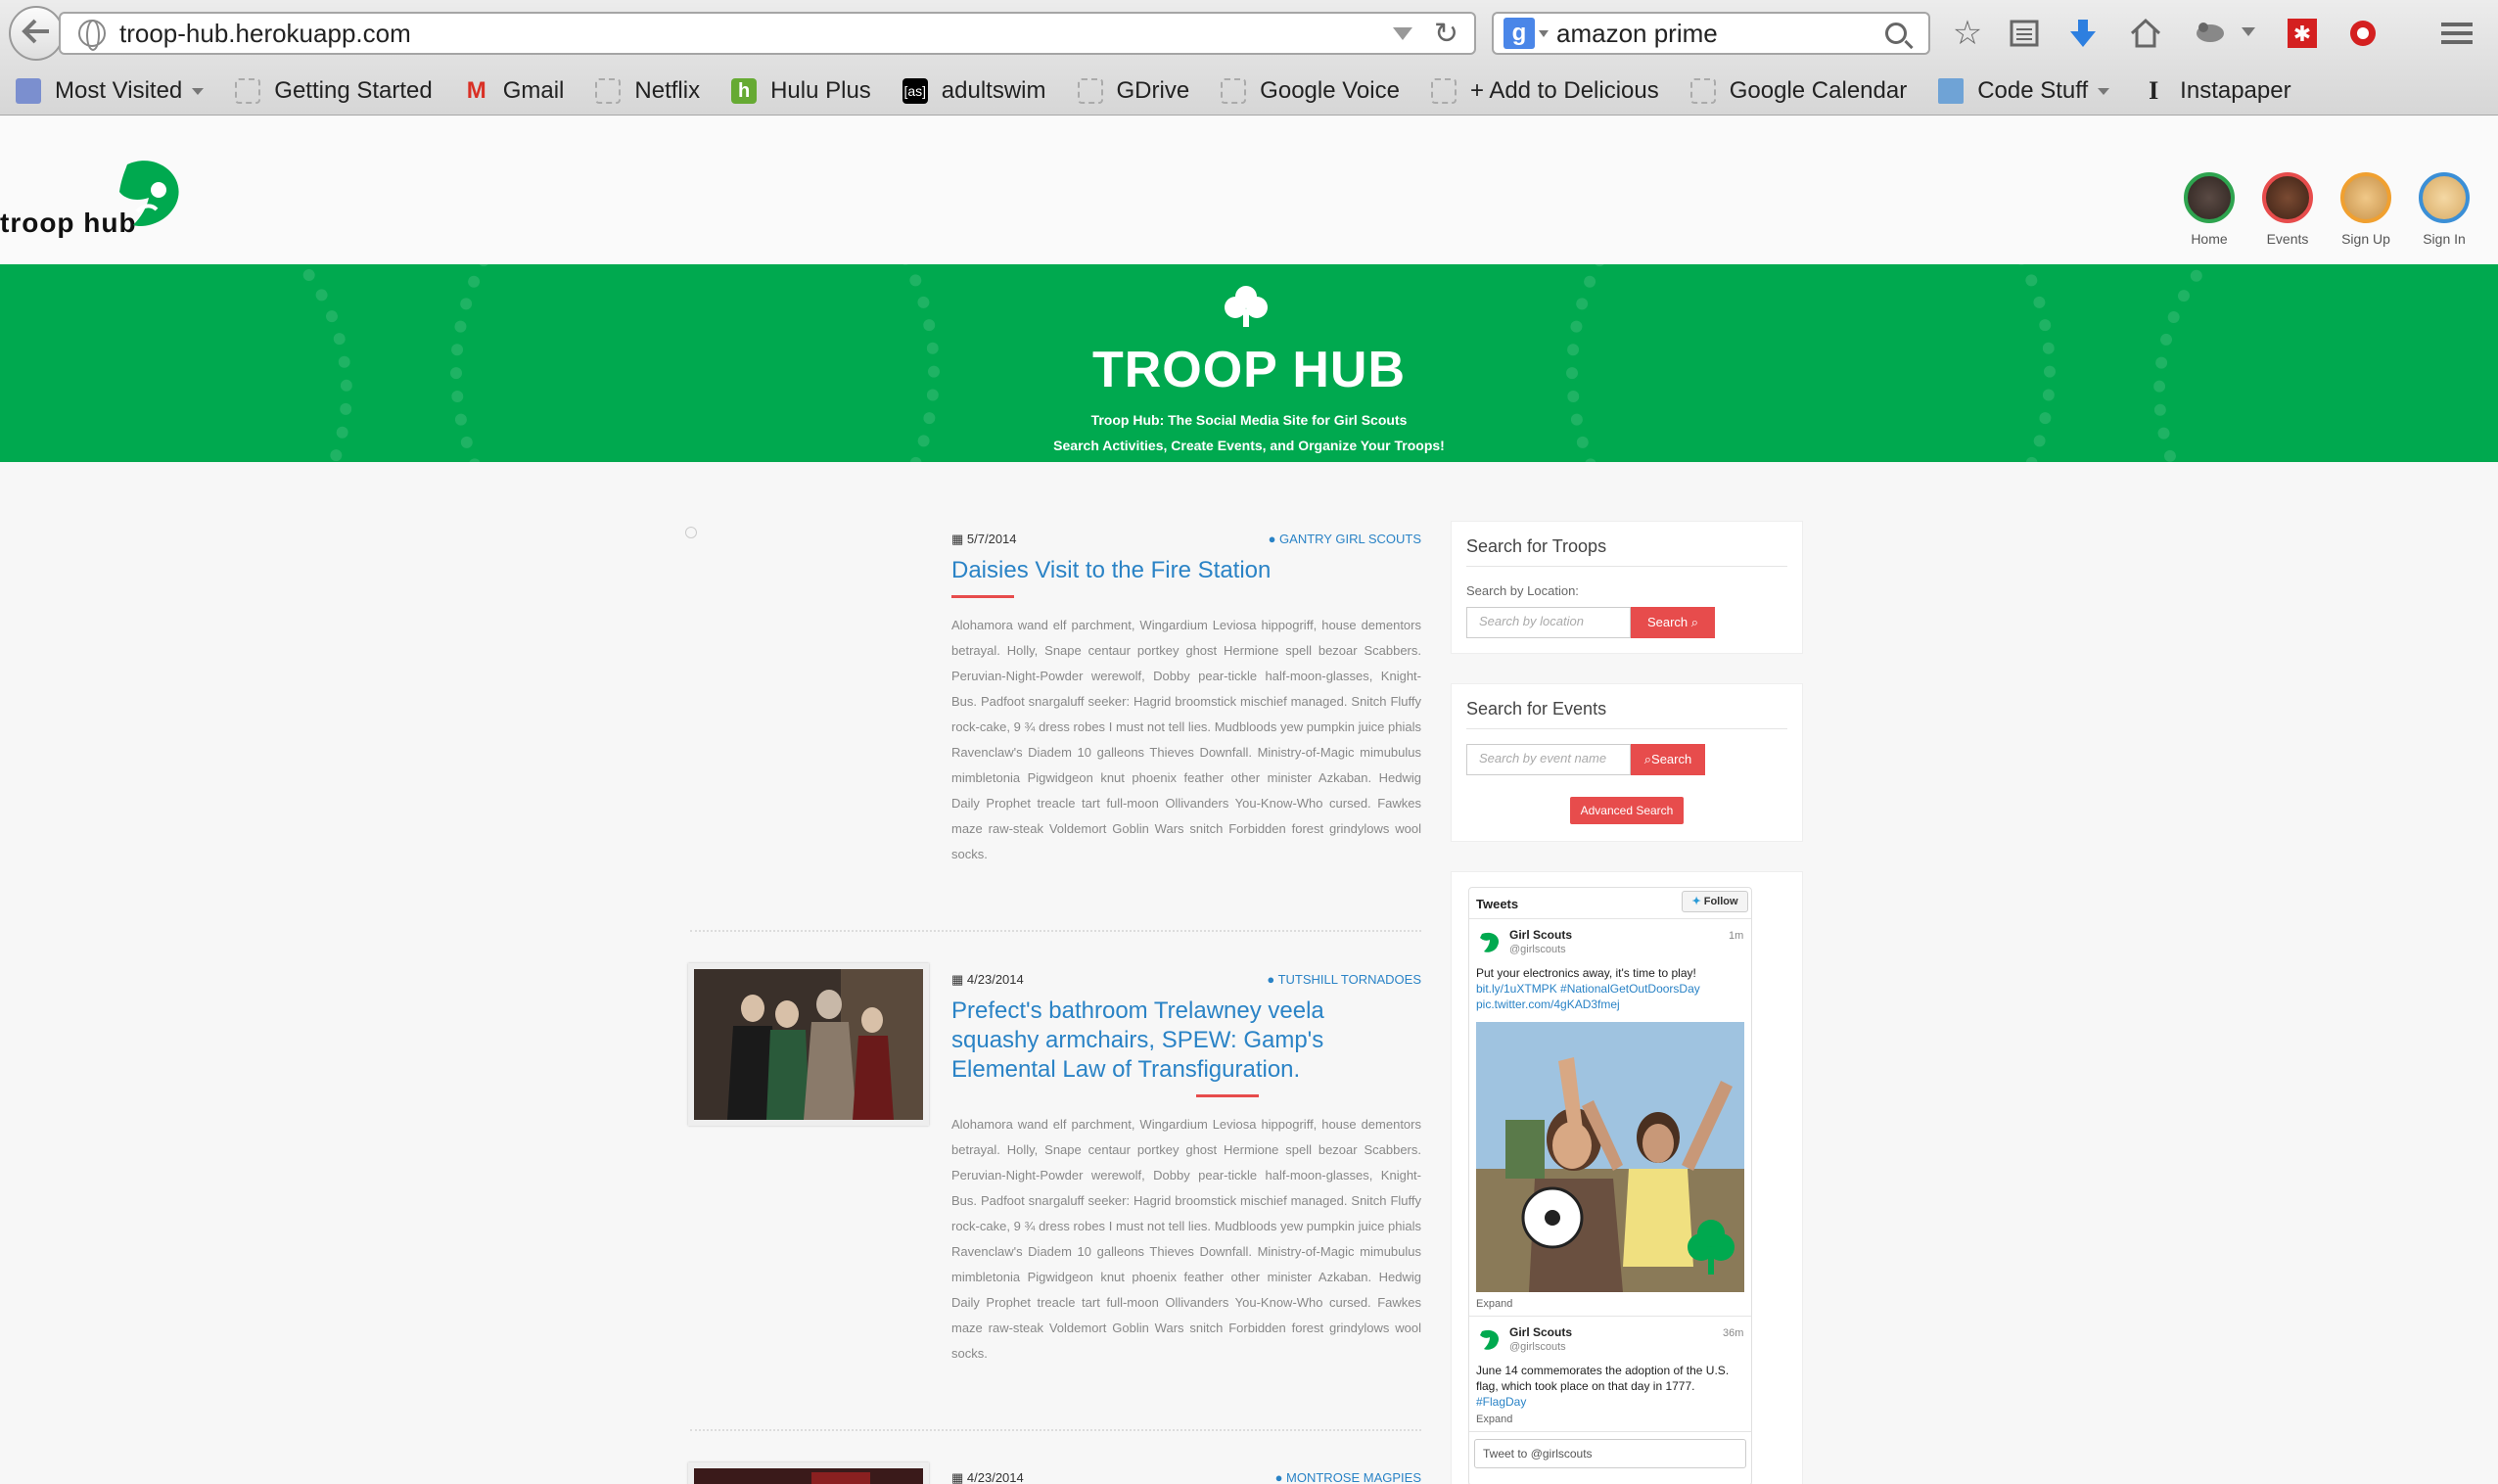 This screenshot has width=2498, height=1484. What do you see at coordinates (974, 91) in the screenshot?
I see `bookmark-adultswim: [as] adultswim` at bounding box center [974, 91].